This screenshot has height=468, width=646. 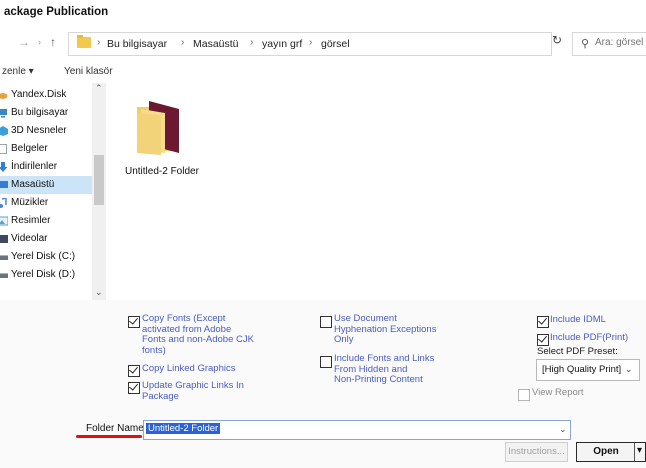 What do you see at coordinates (193, 385) in the screenshot?
I see `update-links-line: Update Graphic Links In` at bounding box center [193, 385].